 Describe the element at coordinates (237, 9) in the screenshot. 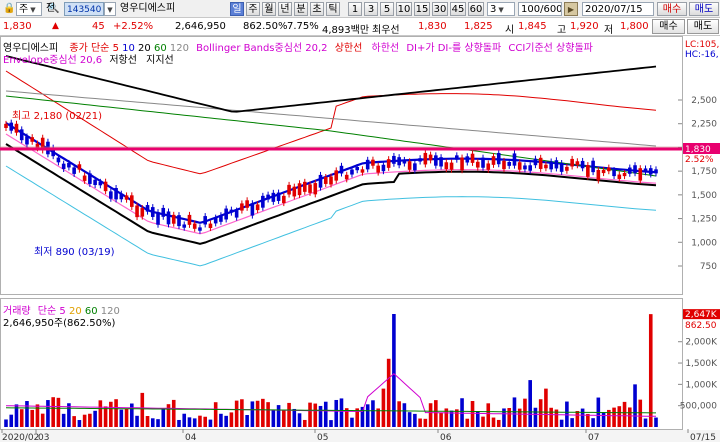

I see `period-button-day: 일` at that location.